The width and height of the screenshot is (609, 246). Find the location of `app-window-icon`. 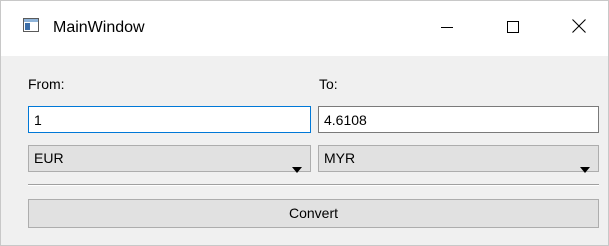

app-window-icon is located at coordinates (31, 25).